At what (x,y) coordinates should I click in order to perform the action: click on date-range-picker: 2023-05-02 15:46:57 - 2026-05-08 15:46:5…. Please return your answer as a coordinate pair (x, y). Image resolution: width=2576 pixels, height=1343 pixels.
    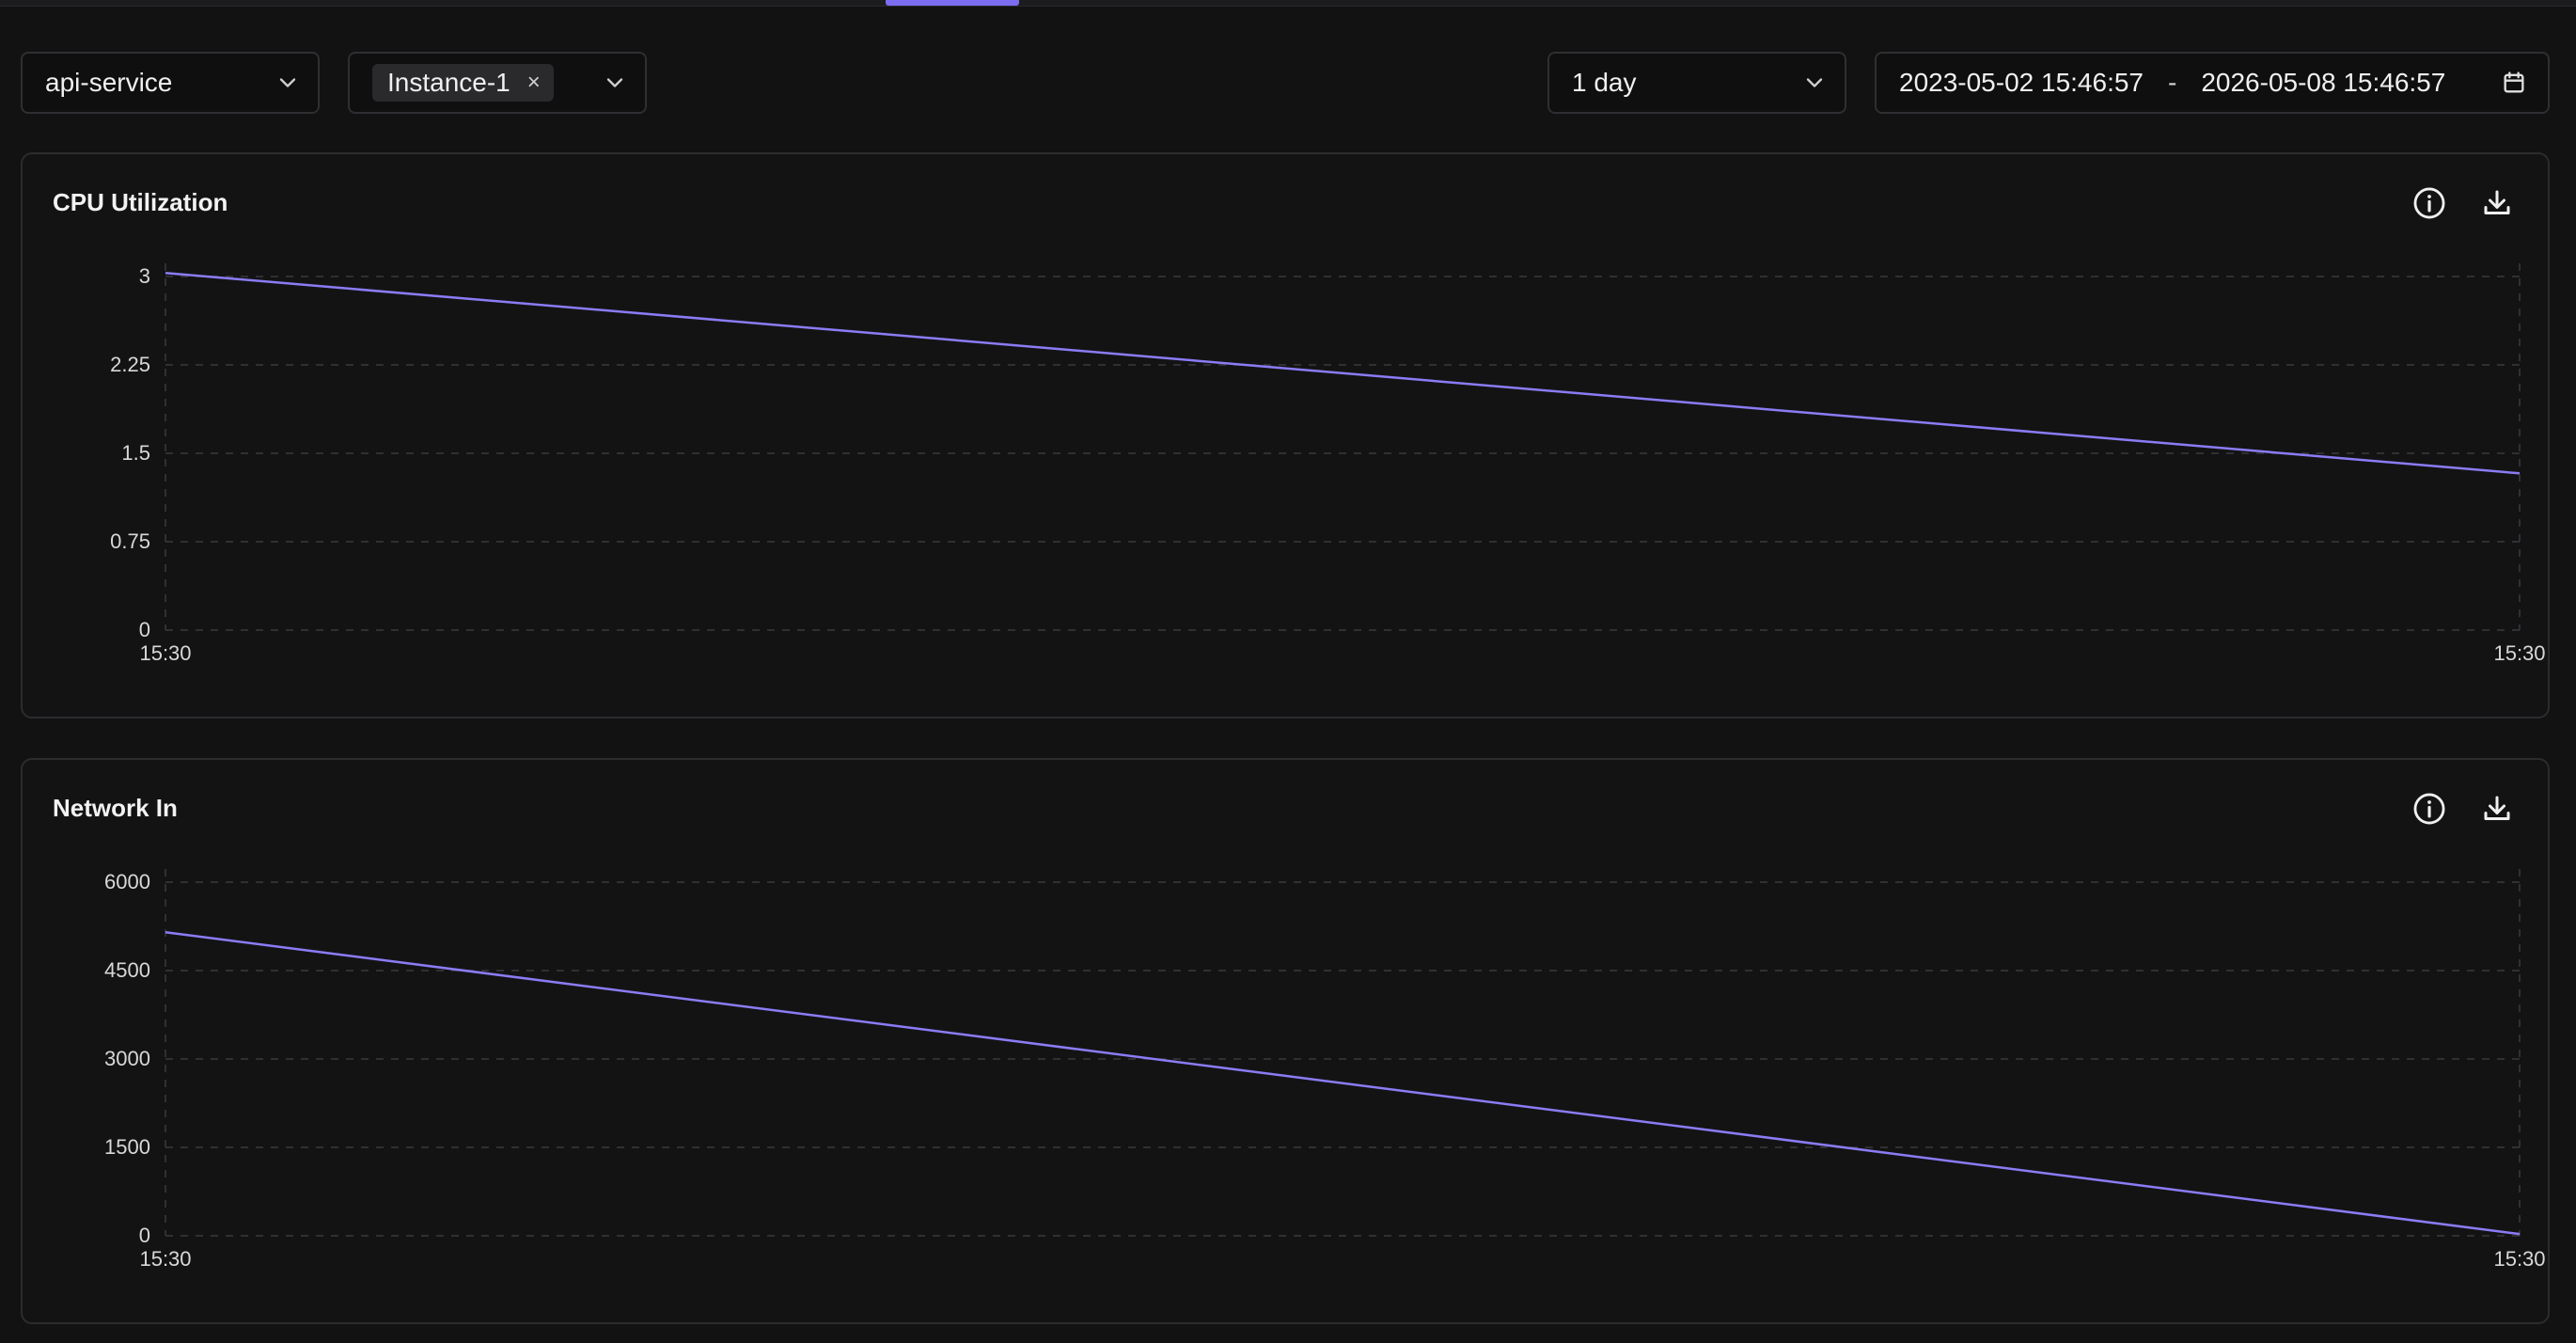
    Looking at the image, I should click on (2212, 83).